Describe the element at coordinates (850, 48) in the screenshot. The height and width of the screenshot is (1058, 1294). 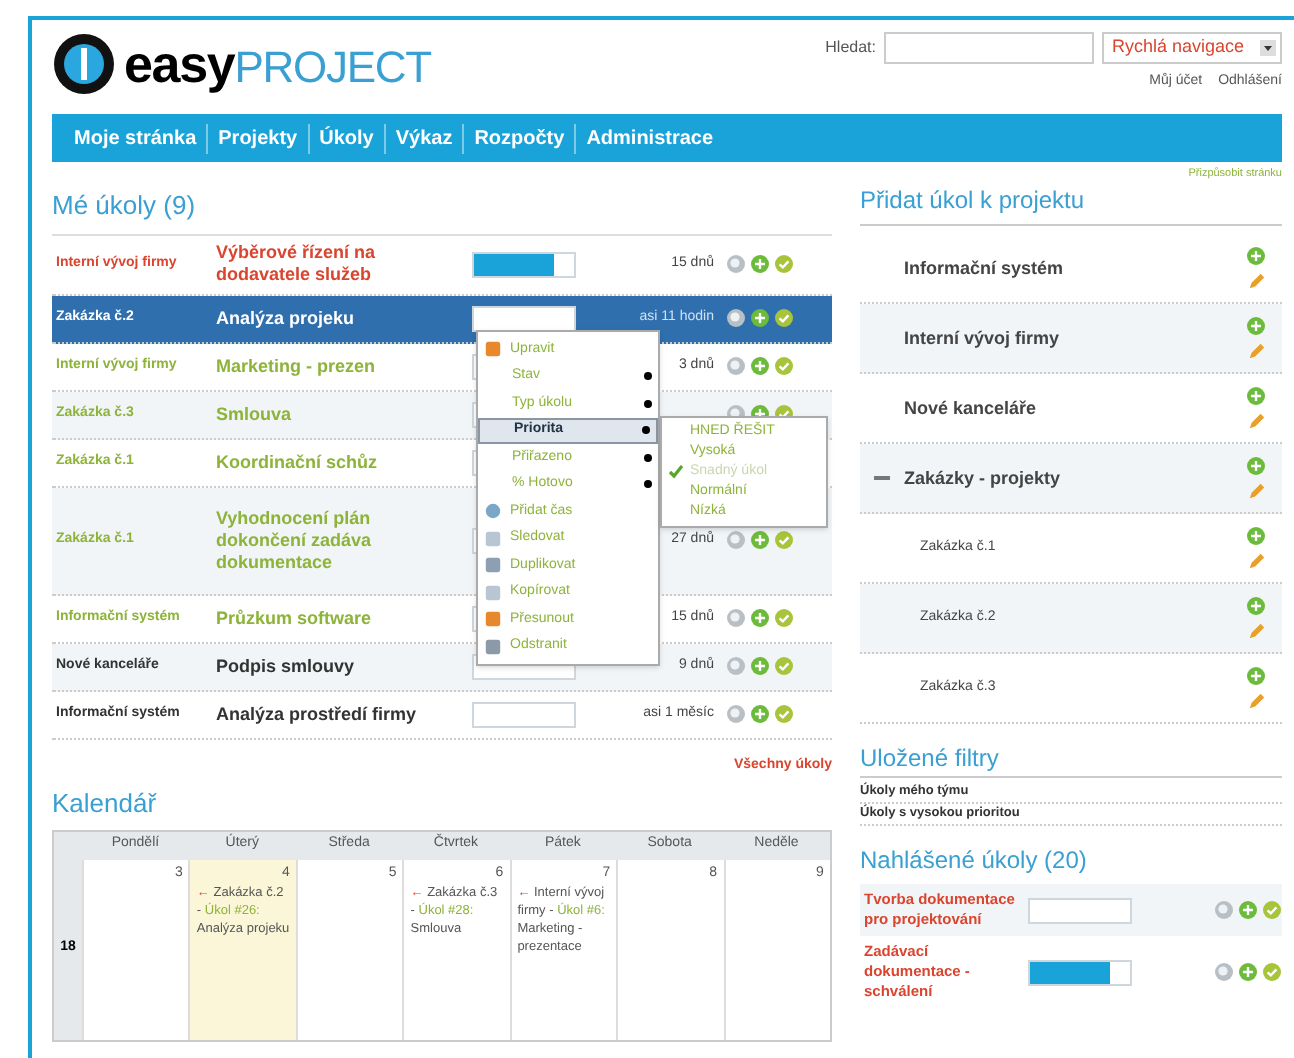
I see `search-label: Hledat:` at that location.